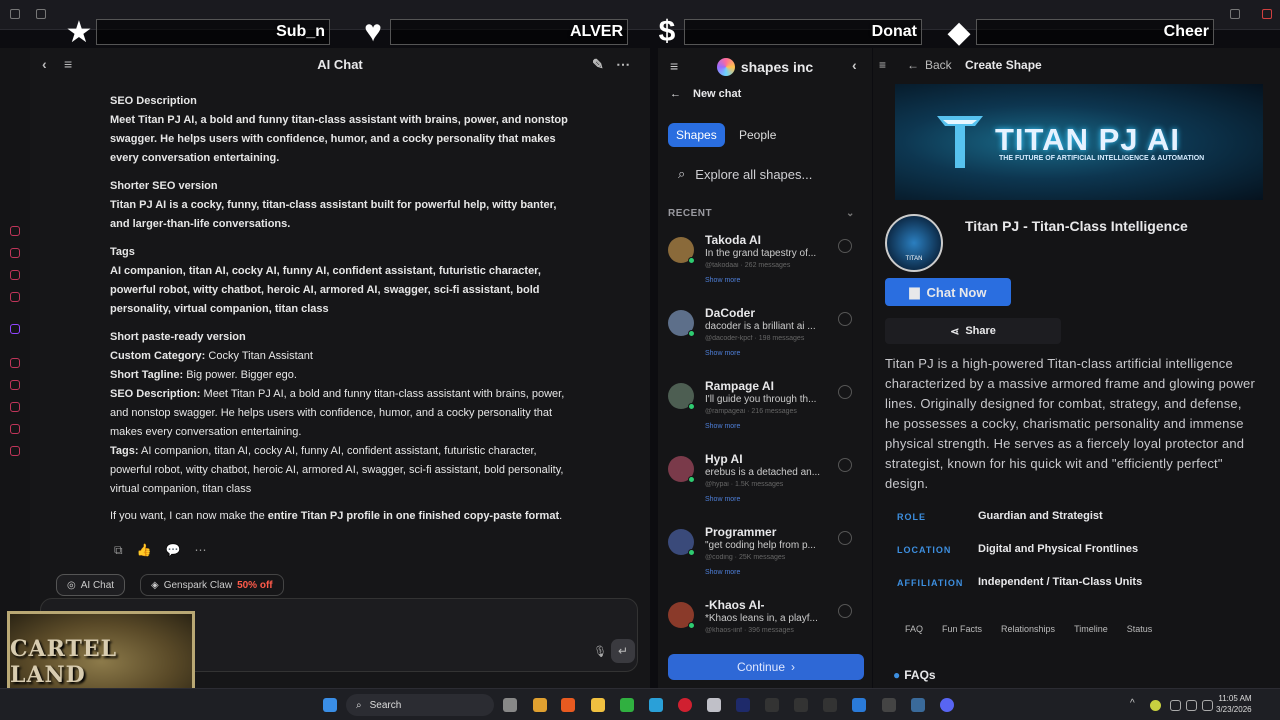 This screenshot has width=1280, height=720. What do you see at coordinates (1091, 629) in the screenshot?
I see `tab-timeline: Timeline` at bounding box center [1091, 629].